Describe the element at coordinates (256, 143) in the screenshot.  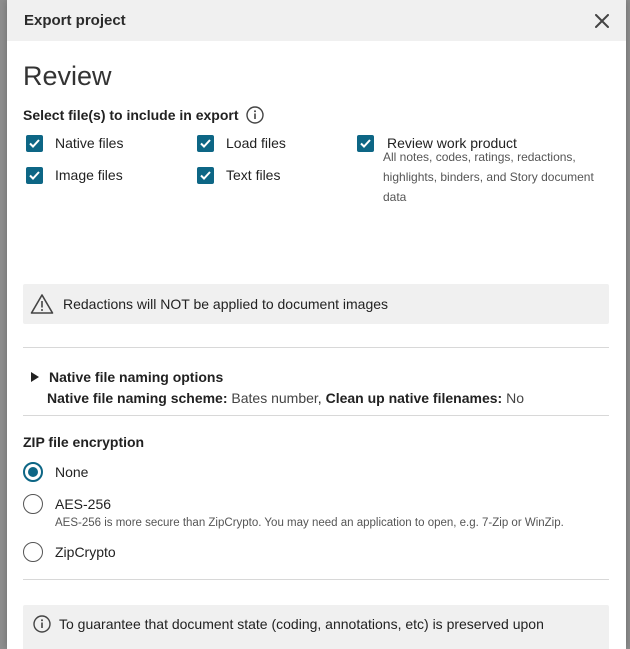
I see `checkbox-label: Load files` at that location.